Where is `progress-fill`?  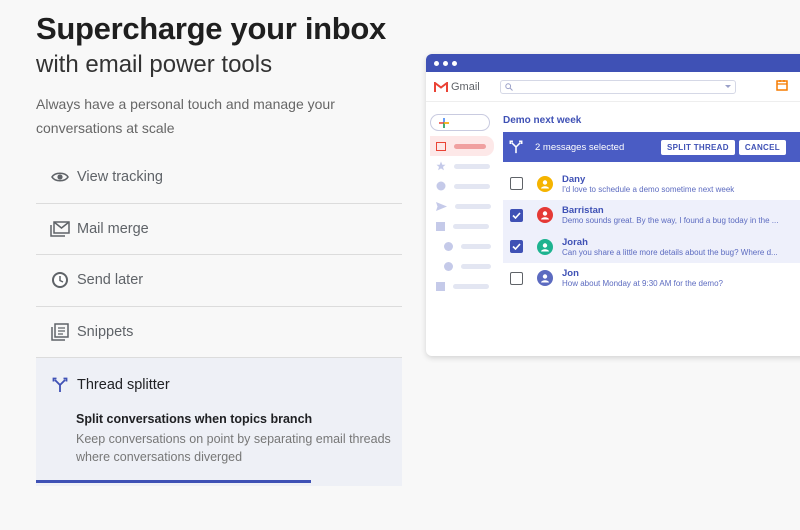 progress-fill is located at coordinates (173, 481).